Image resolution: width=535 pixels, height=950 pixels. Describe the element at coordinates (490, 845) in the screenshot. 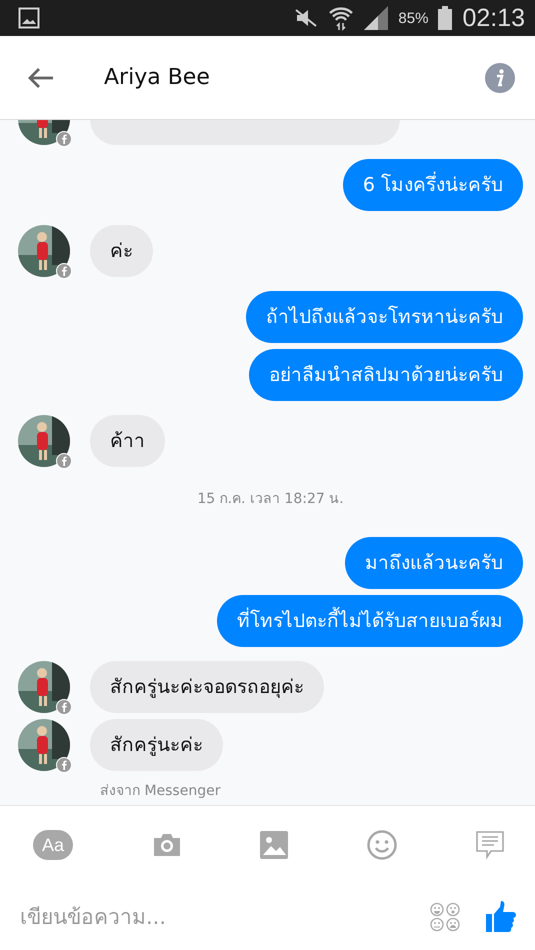

I see `chat-bubble-icon` at that location.